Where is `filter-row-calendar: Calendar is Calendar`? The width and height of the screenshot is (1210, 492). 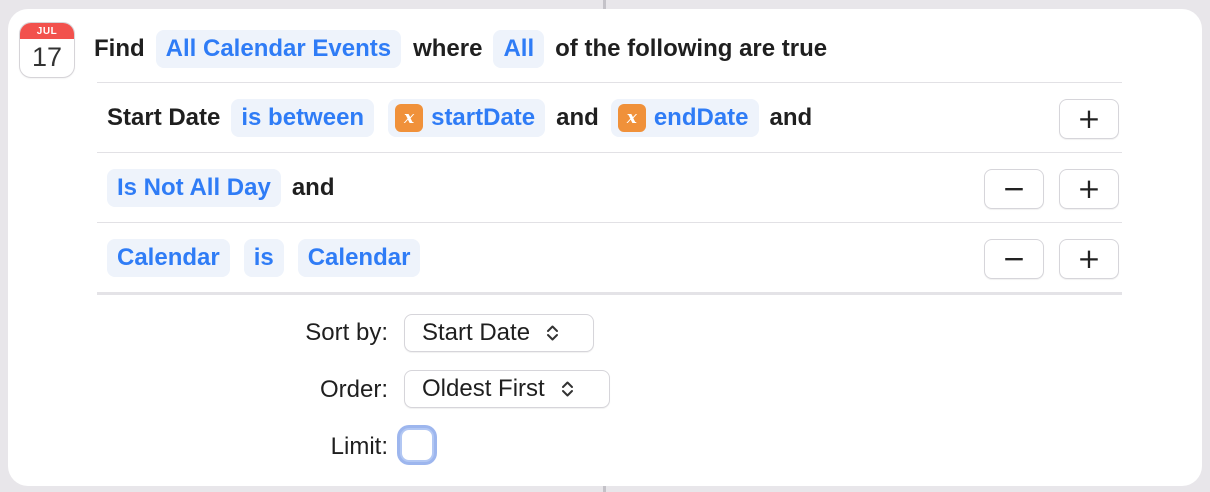 filter-row-calendar: Calendar is Calendar is located at coordinates (264, 258).